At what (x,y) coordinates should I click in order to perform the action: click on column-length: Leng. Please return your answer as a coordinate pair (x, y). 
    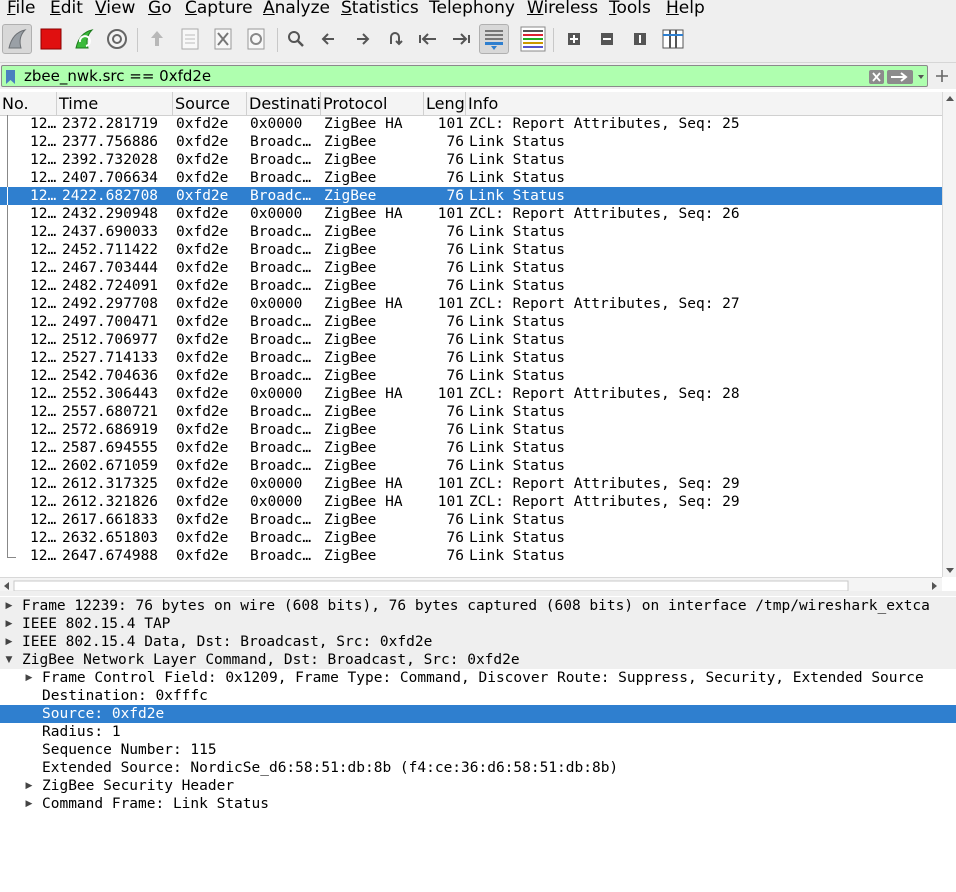
    Looking at the image, I should click on (445, 103).